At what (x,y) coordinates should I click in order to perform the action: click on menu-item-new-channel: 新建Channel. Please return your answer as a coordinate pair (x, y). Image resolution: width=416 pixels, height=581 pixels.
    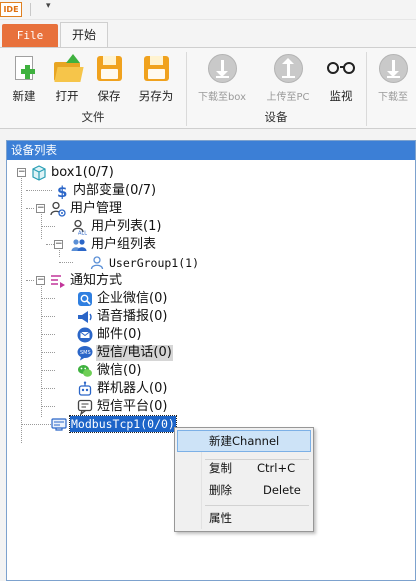
    Looking at the image, I should click on (244, 441).